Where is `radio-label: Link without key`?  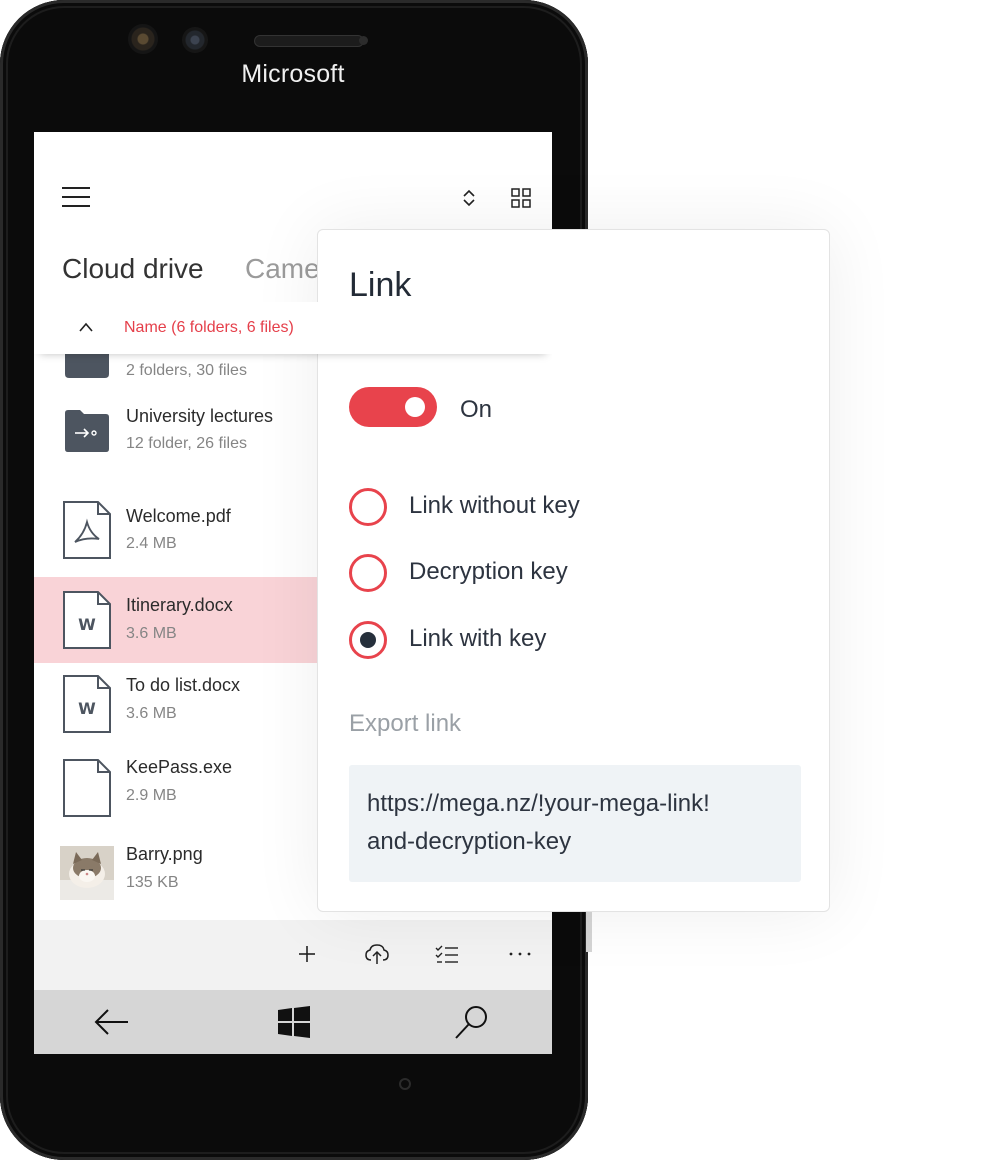 radio-label: Link without key is located at coordinates (494, 505).